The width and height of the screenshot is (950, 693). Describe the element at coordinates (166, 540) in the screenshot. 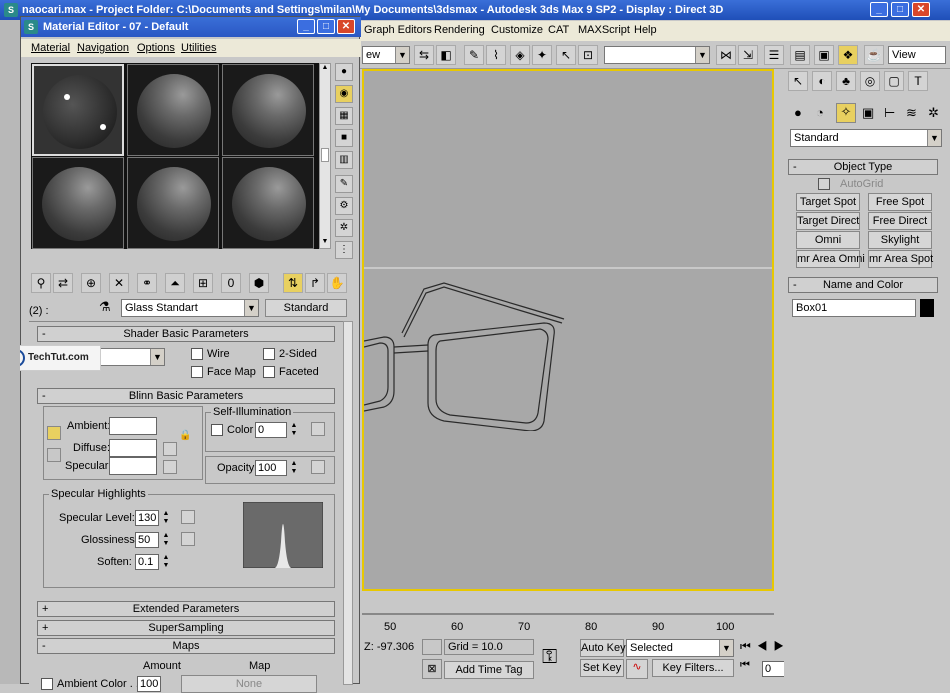

I see `glossiness-spinner: ▲ ▼` at that location.